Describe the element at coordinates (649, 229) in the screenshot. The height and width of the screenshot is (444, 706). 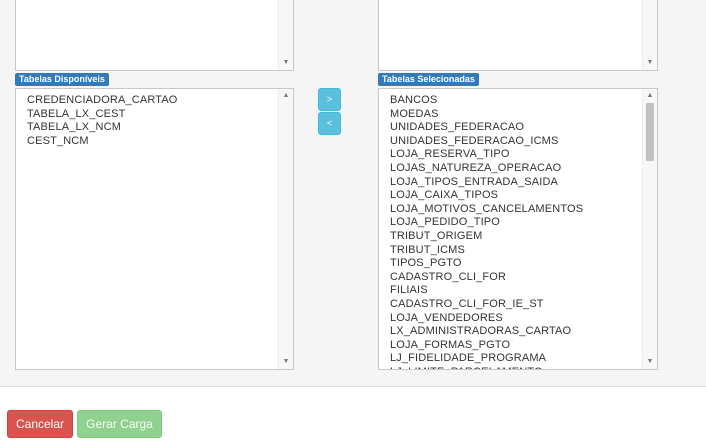
I see `selected-scrollbar: ▲ ▼` at that location.